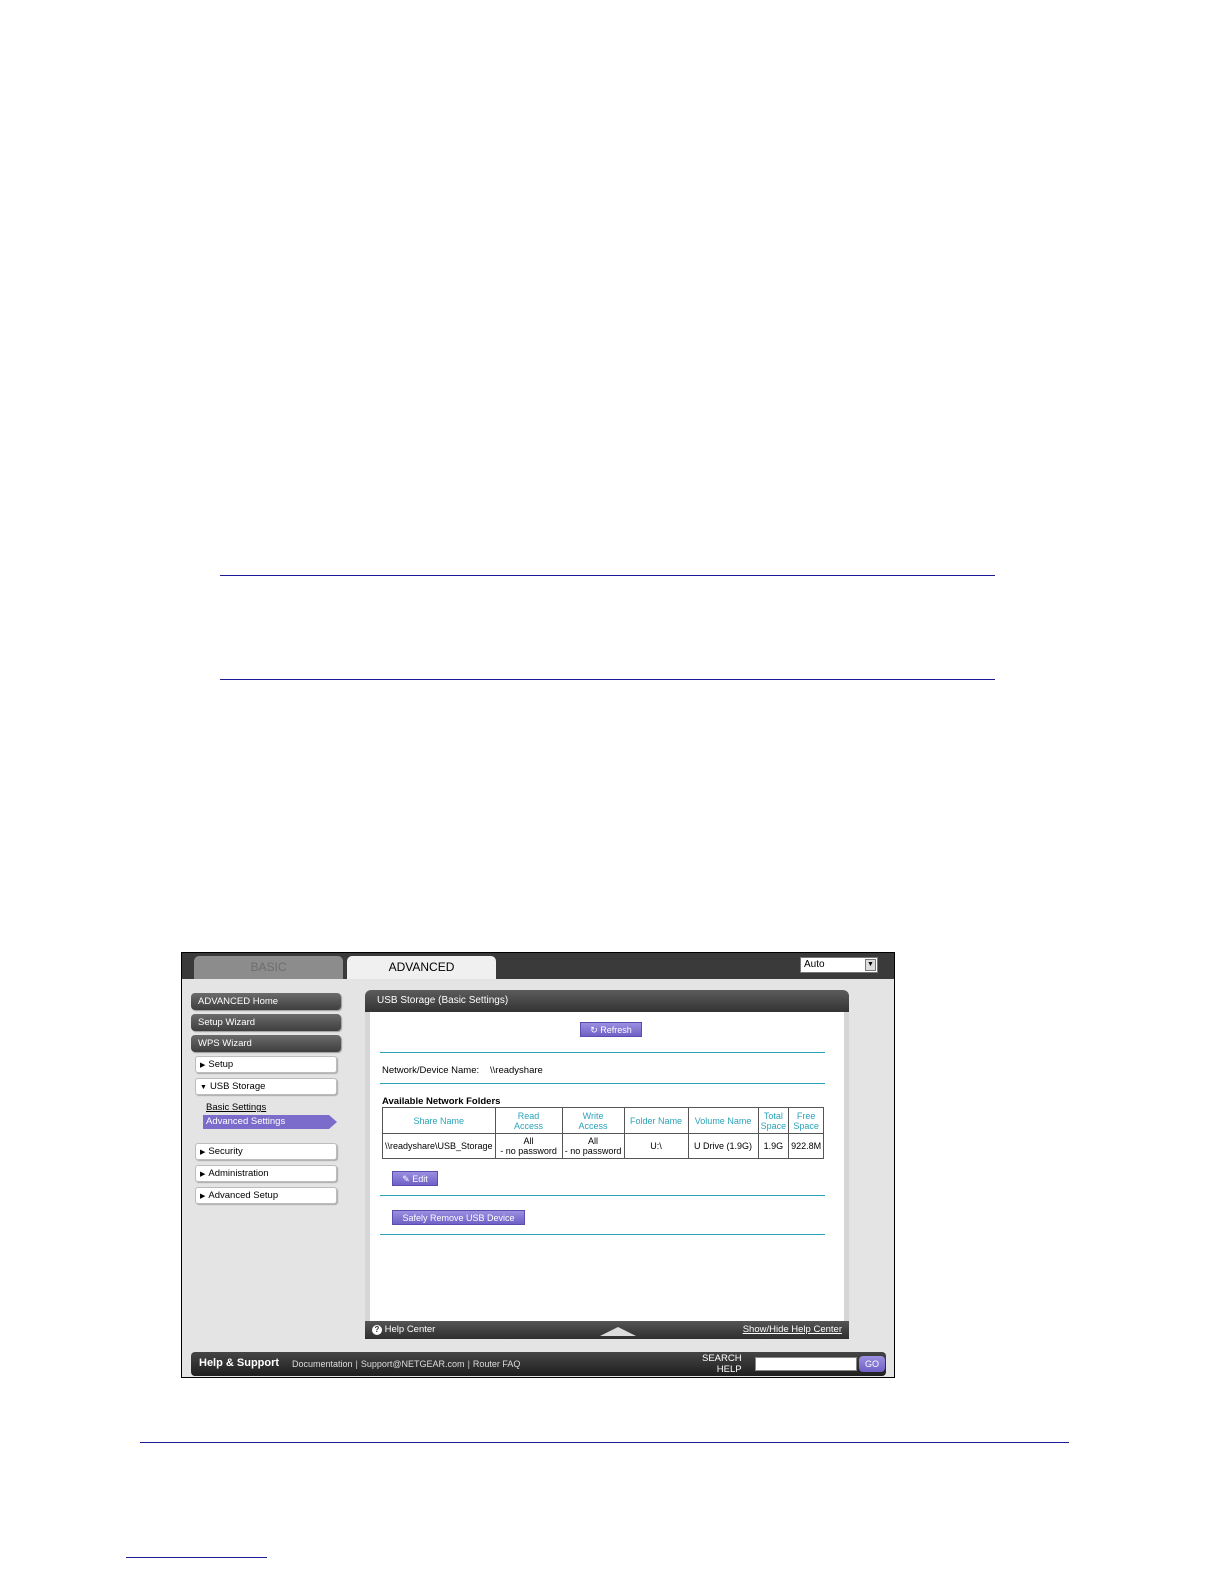  What do you see at coordinates (723, 1146) in the screenshot?
I see `cell-volume-name: U Drive (1.9G)` at bounding box center [723, 1146].